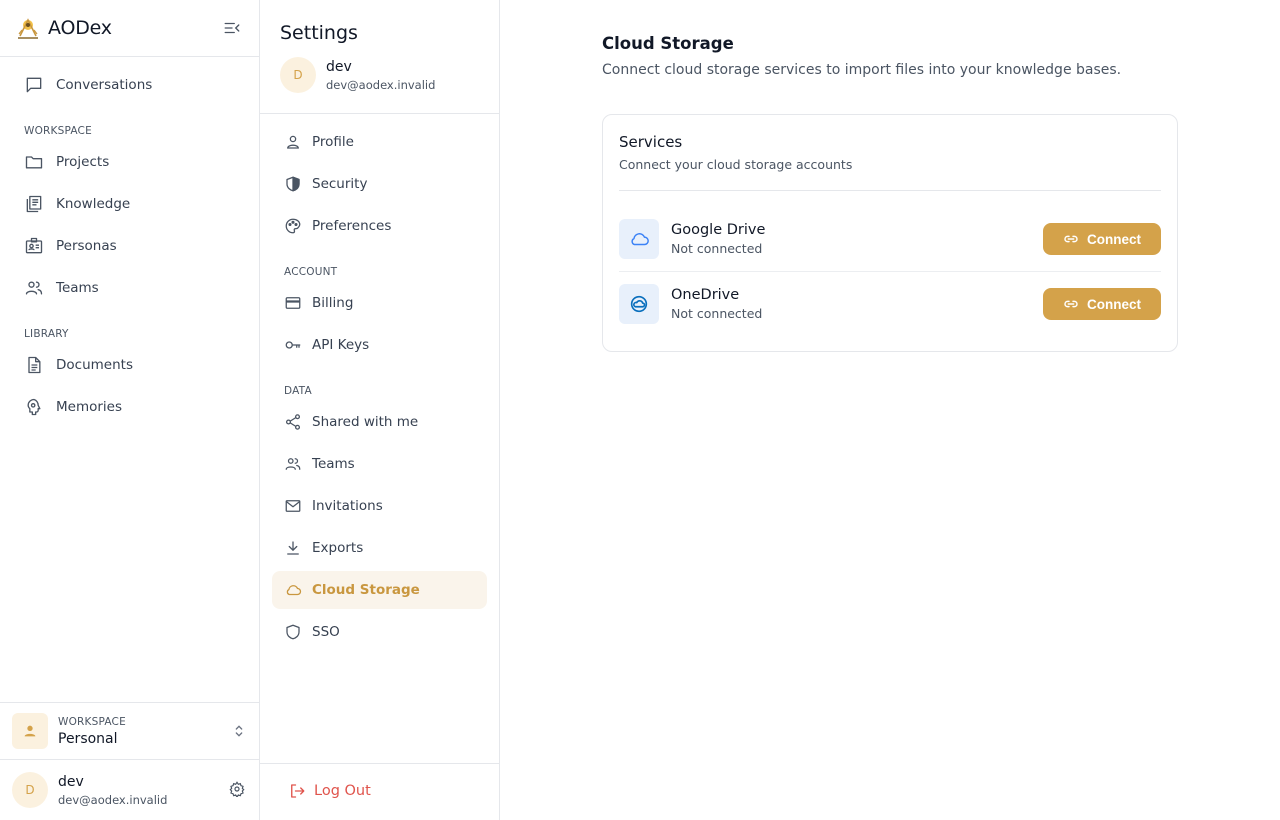 This screenshot has height=820, width=1280. What do you see at coordinates (130, 288) in the screenshot?
I see `sidebar-item-teams: Teams` at bounding box center [130, 288].